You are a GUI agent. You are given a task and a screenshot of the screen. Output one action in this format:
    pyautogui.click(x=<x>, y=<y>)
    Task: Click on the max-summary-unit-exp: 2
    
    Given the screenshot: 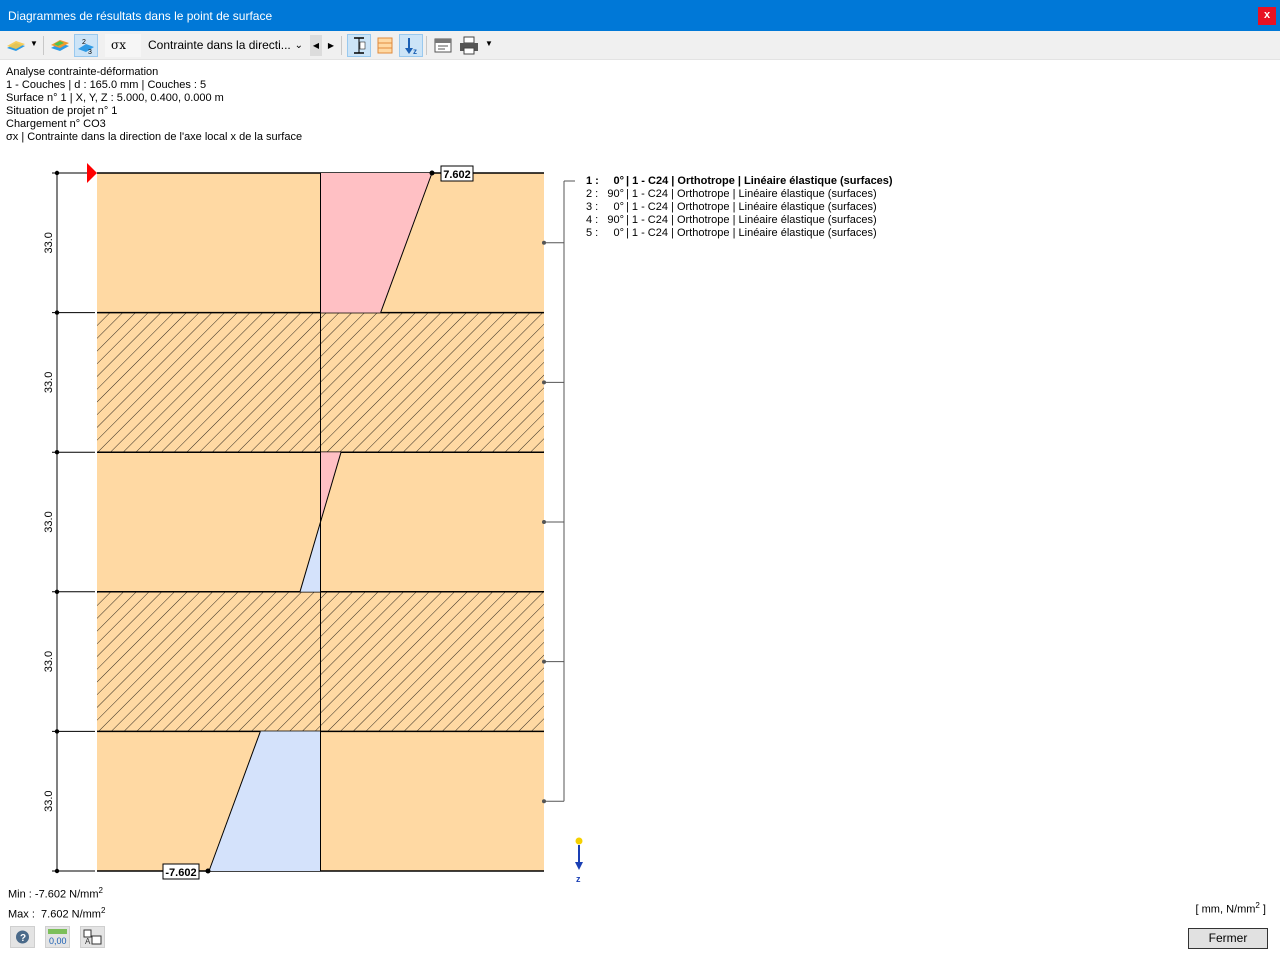 What is the action you would take?
    pyautogui.click(x=103, y=910)
    